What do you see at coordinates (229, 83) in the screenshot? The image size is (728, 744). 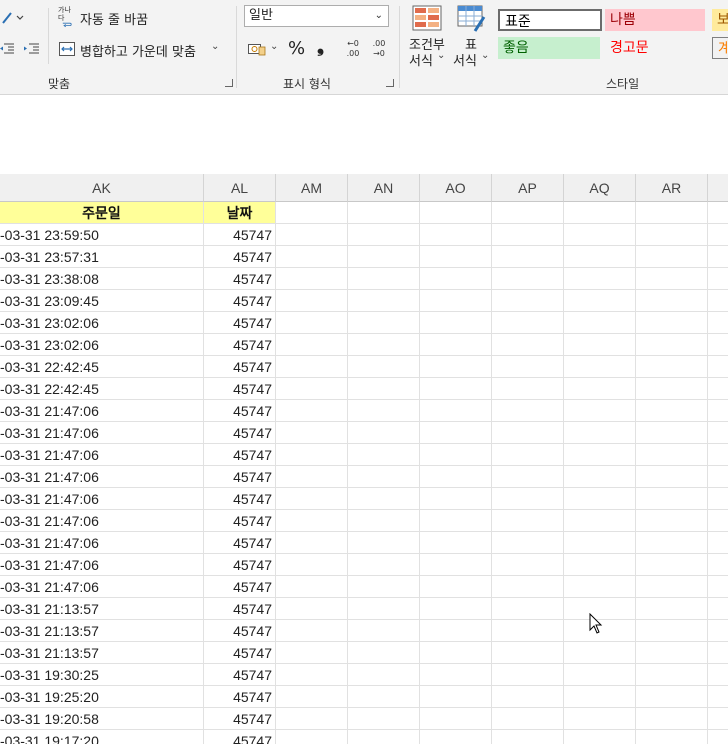 I see `alignment-dialog-launcher` at bounding box center [229, 83].